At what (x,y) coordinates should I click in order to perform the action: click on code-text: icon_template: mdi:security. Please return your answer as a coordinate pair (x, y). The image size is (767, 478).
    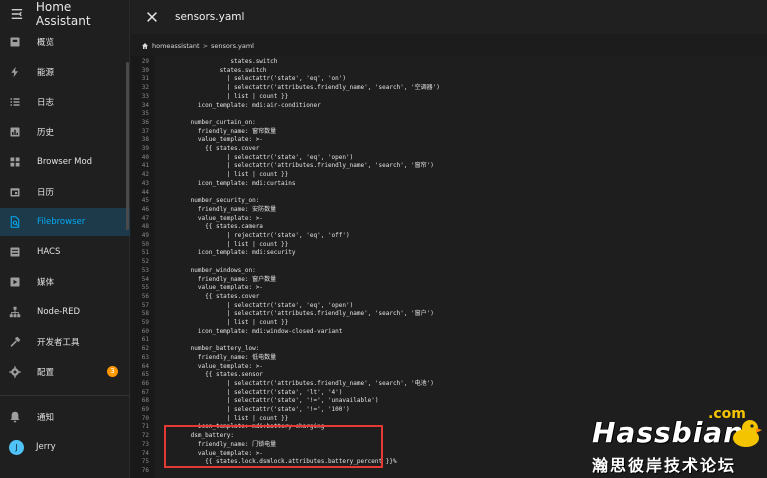
    Looking at the image, I should click on (232, 253).